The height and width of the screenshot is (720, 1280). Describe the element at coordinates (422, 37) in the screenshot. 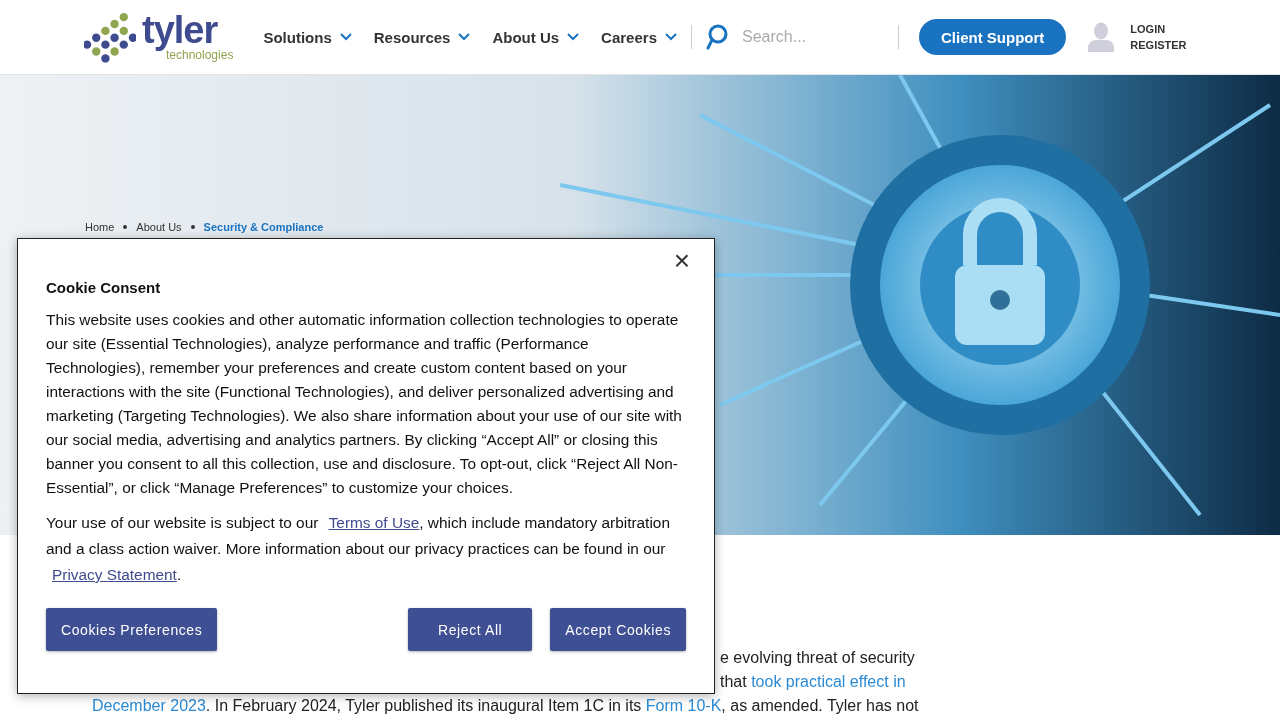

I see `nav-menu: Resources` at that location.